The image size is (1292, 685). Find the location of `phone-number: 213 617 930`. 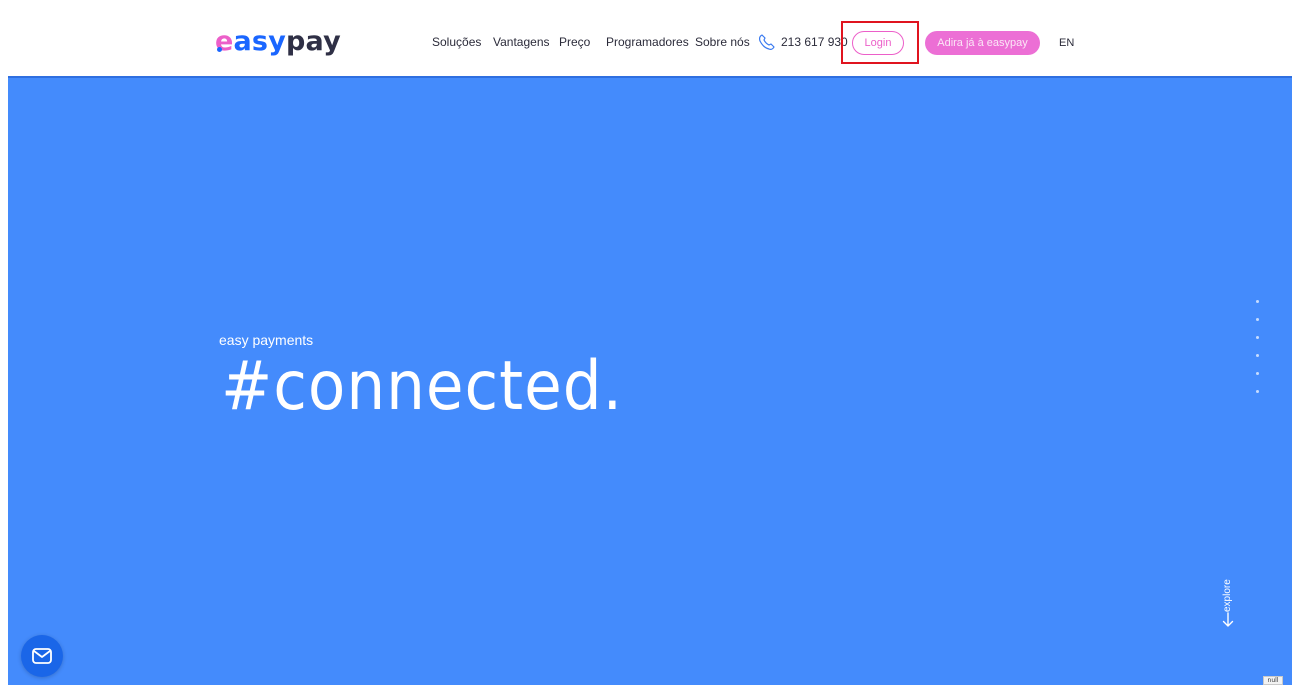

phone-number: 213 617 930 is located at coordinates (814, 42).